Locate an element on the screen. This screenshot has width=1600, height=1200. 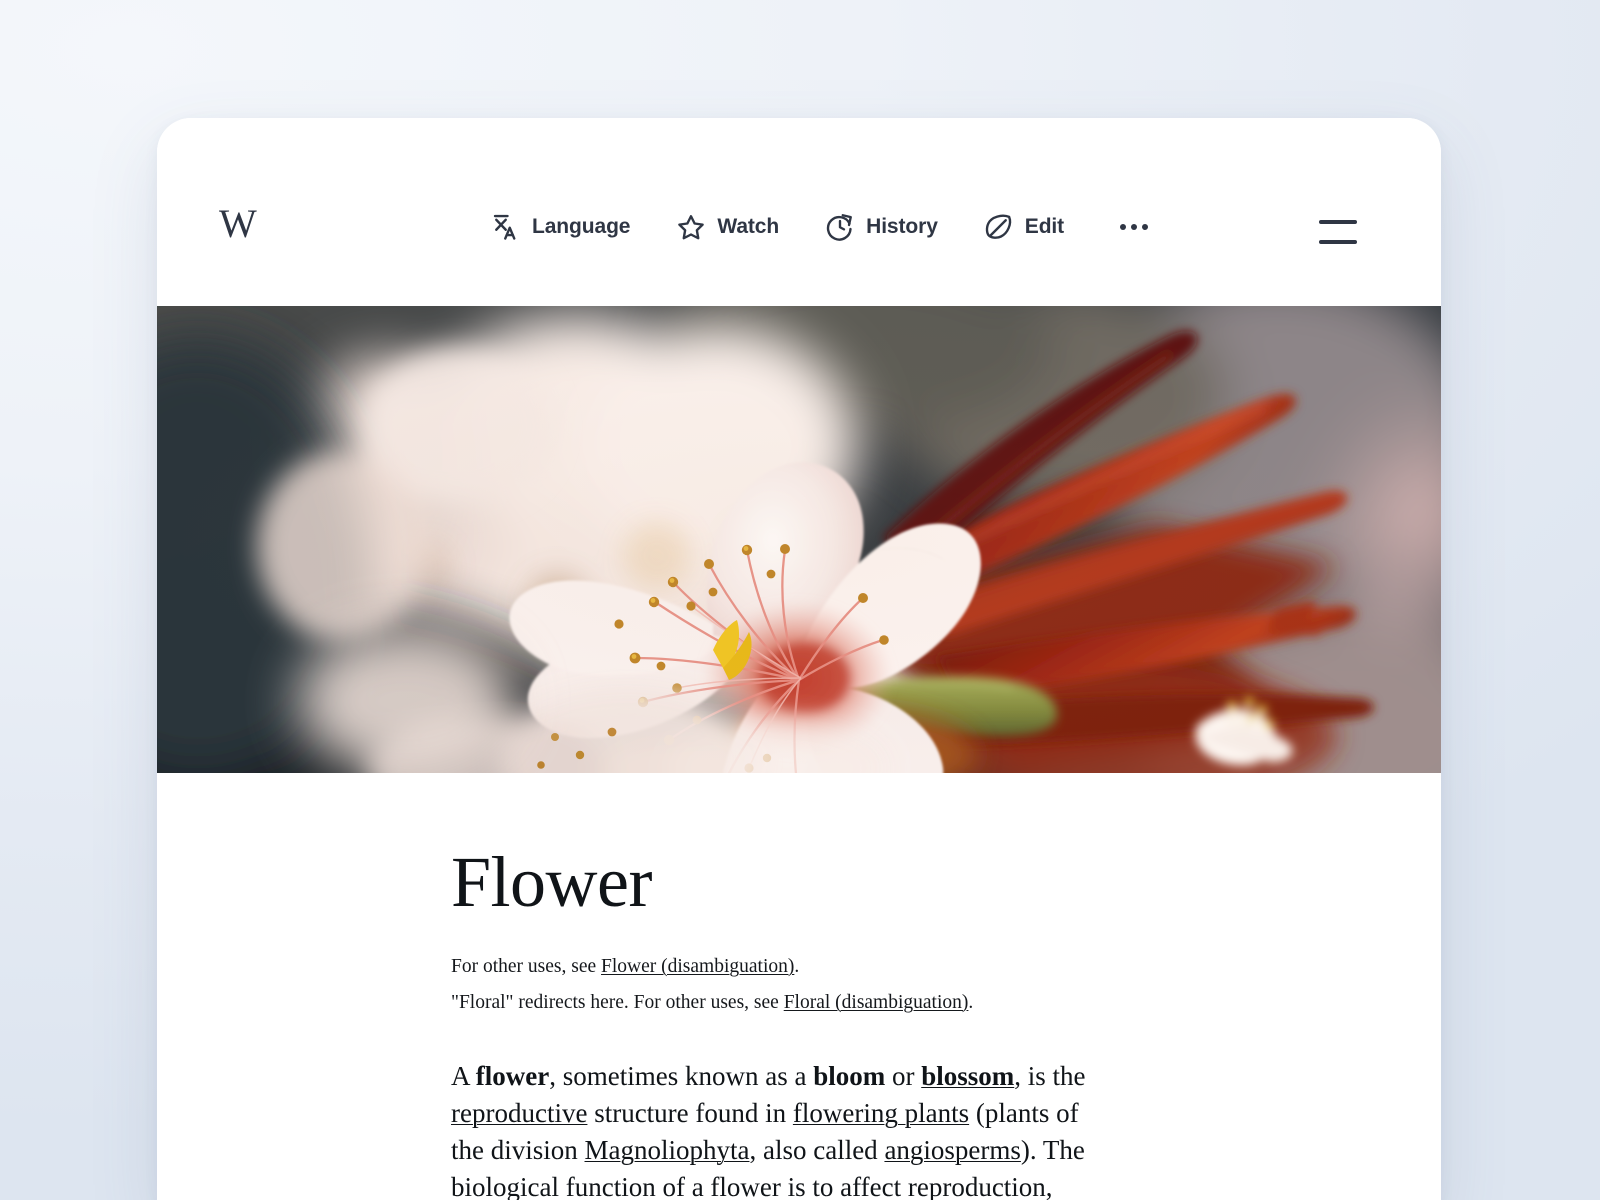
page-title: Flower is located at coordinates (551, 882).